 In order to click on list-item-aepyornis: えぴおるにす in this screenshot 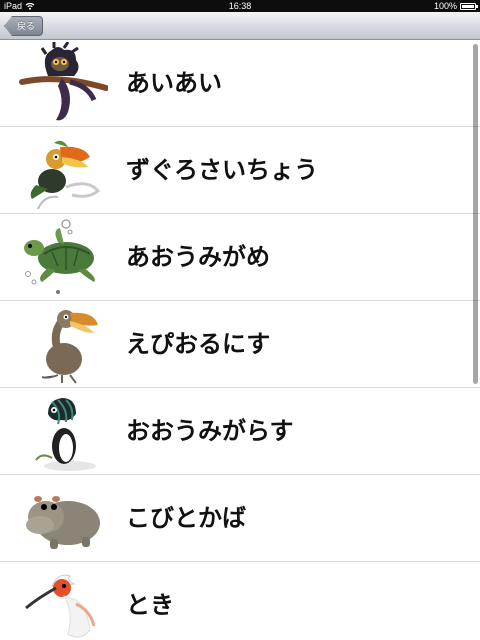, I will do `click(240, 344)`.